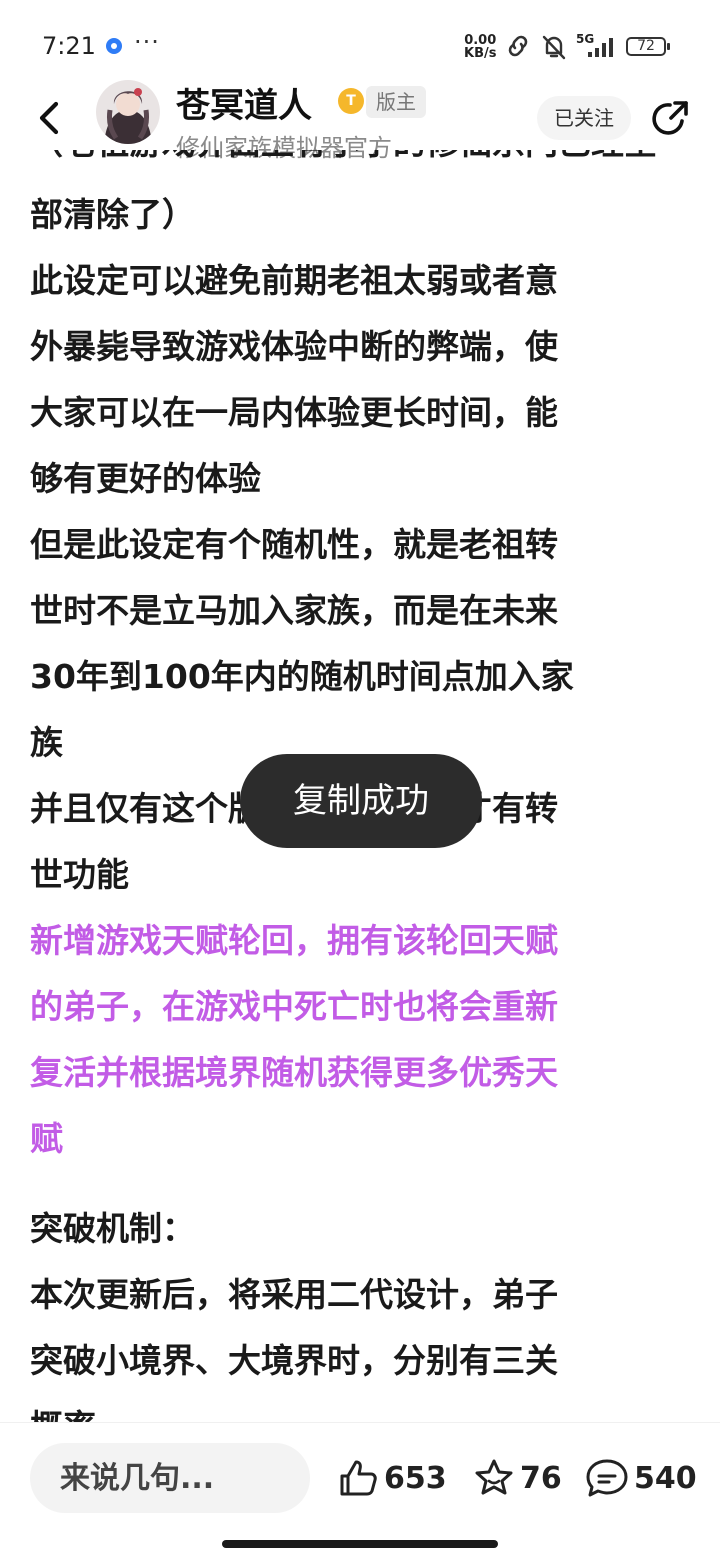 The image size is (720, 1560). I want to click on author-avatar, so click(128, 112).